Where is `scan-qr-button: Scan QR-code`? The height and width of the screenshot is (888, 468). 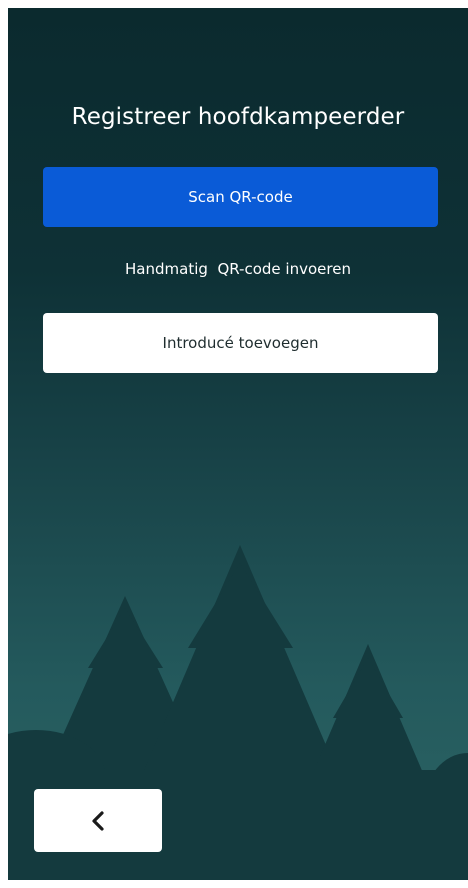
scan-qr-button: Scan QR-code is located at coordinates (240, 197).